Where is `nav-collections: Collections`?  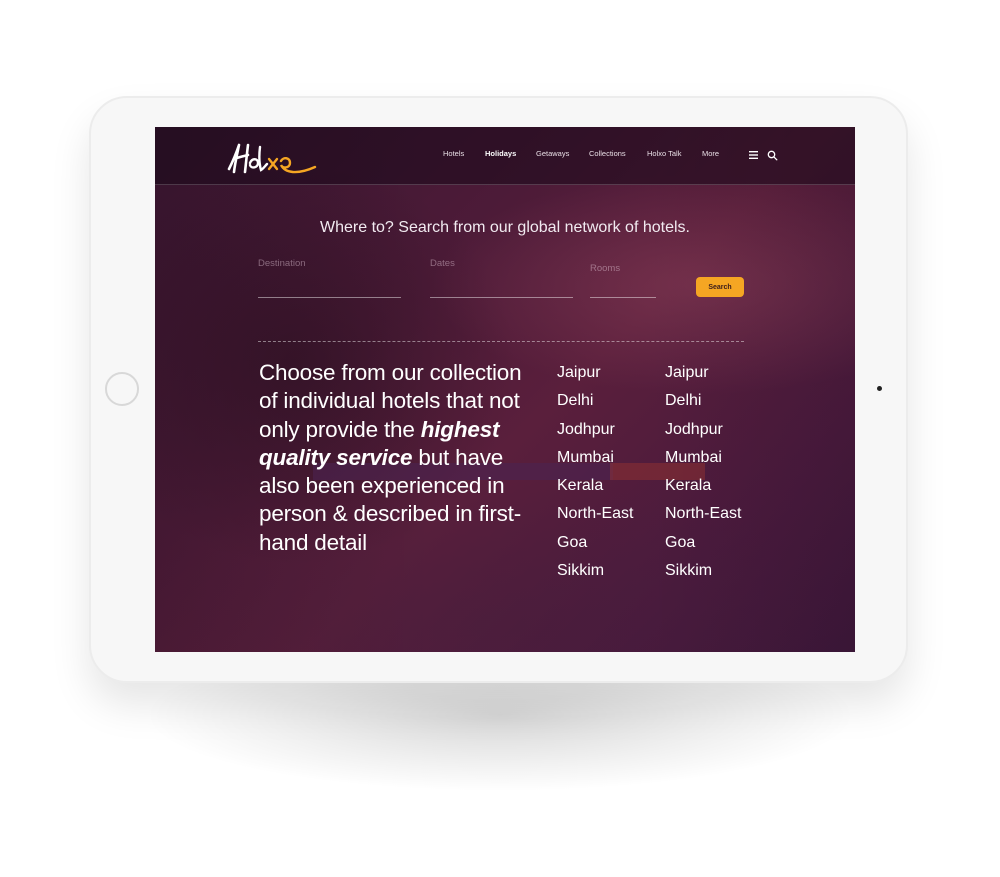
nav-collections: Collections is located at coordinates (607, 153).